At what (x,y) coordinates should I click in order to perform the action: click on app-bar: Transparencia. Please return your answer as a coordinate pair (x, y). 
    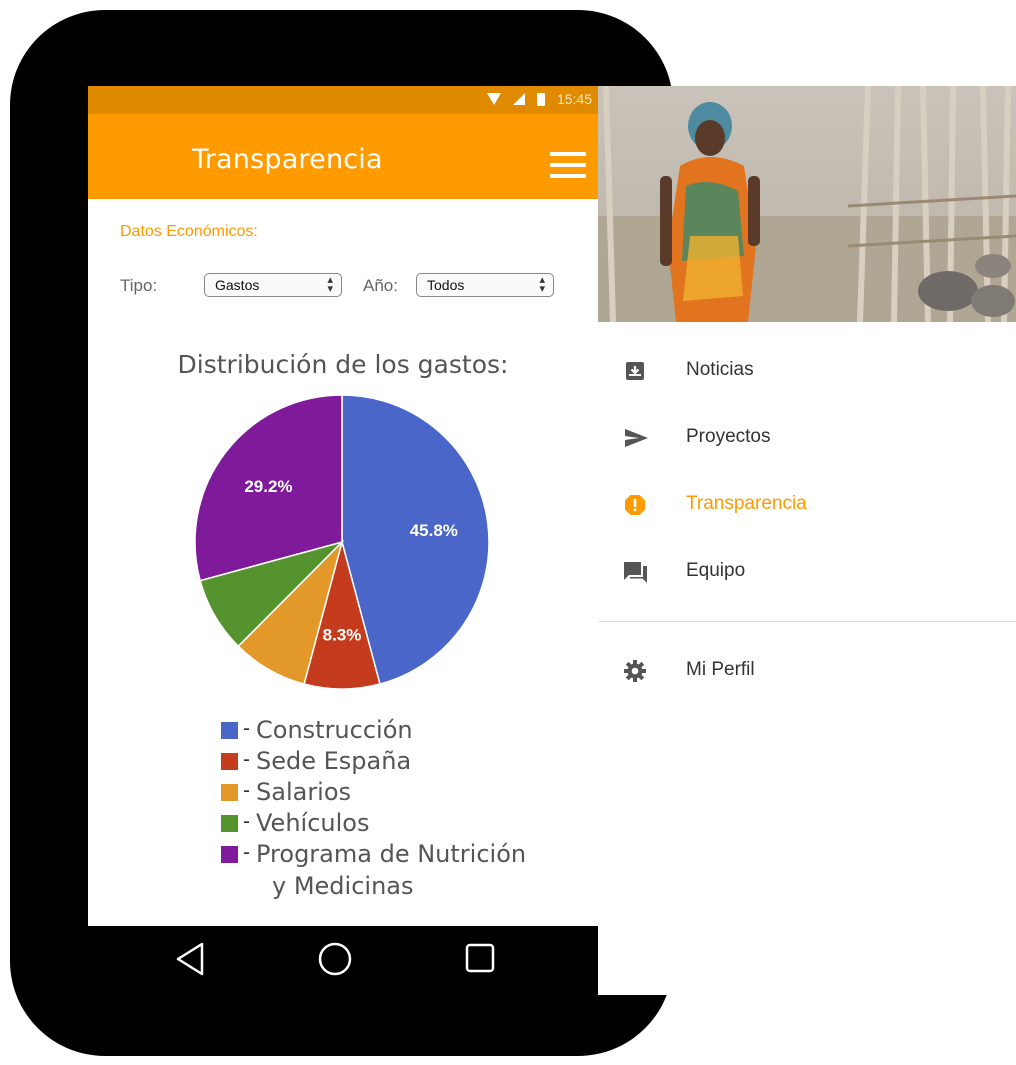
    Looking at the image, I should click on (343, 156).